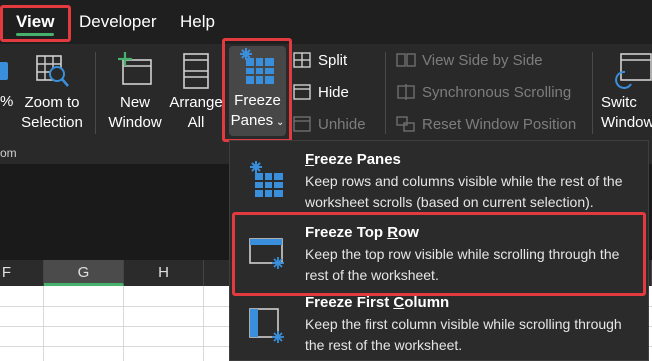  I want to click on new-window-icon, so click(135, 68).